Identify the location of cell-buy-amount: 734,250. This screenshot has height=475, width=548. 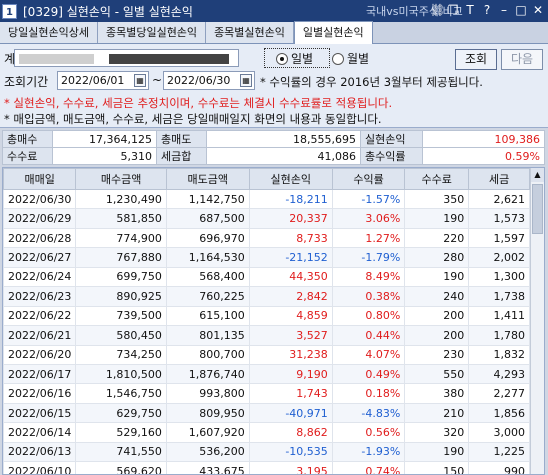
(121, 354).